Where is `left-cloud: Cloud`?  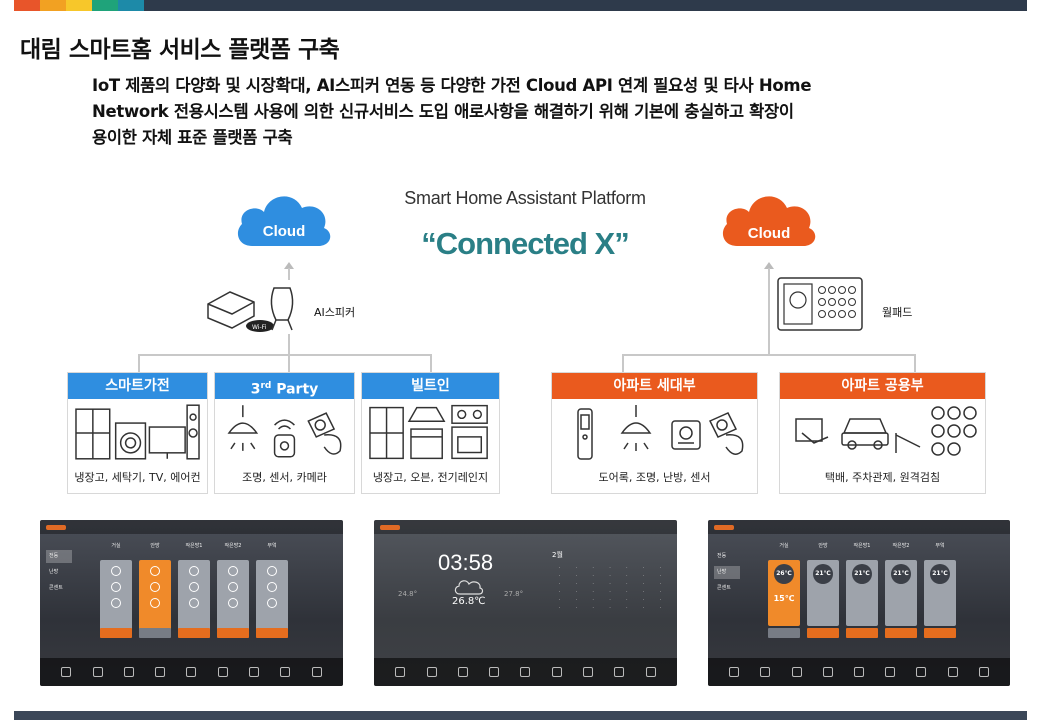
left-cloud: Cloud is located at coordinates (284, 218).